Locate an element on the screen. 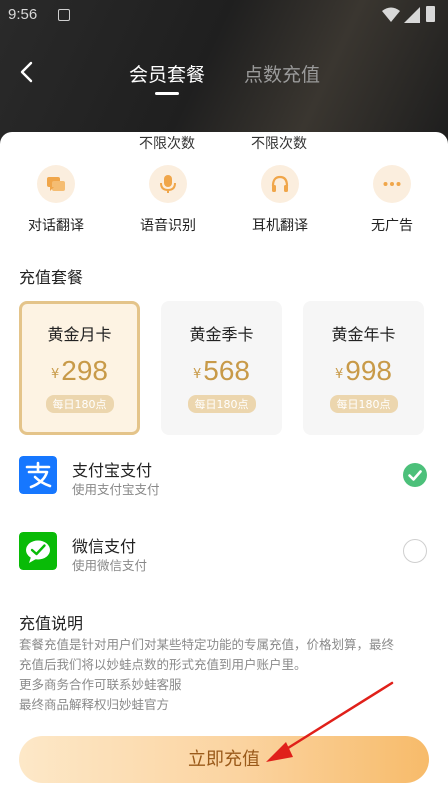  recharge-info-title: 充值说明 is located at coordinates (51, 623).